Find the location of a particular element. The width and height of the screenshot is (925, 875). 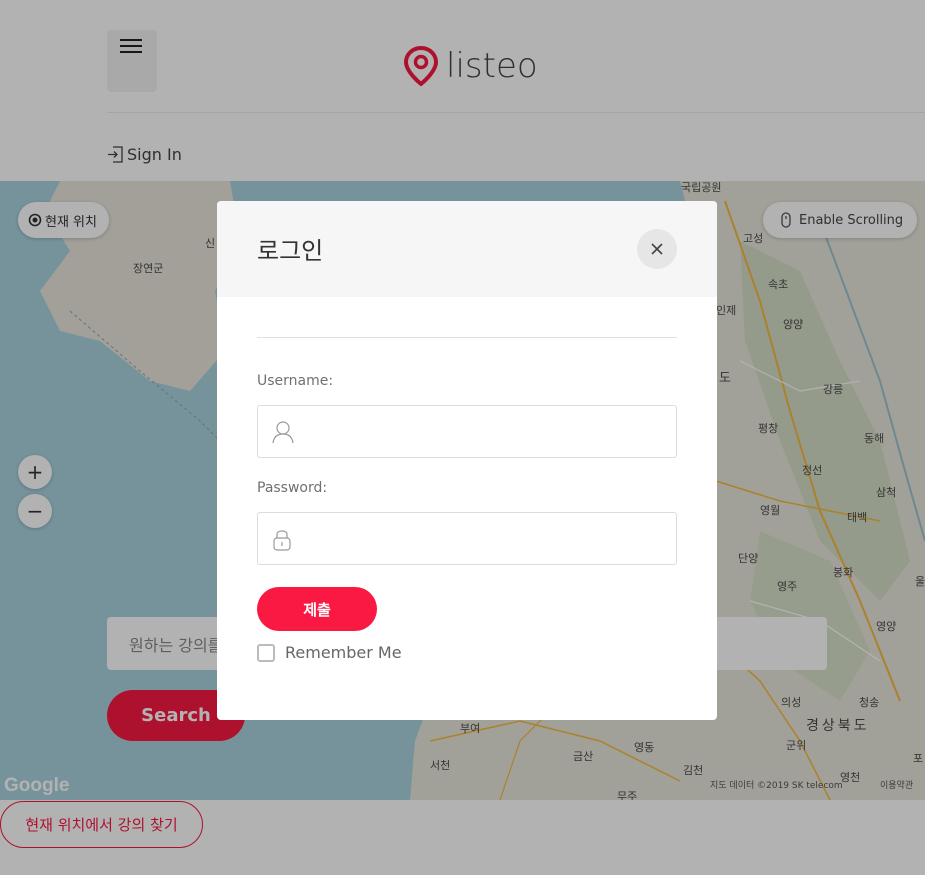

username-field is located at coordinates (467, 431).